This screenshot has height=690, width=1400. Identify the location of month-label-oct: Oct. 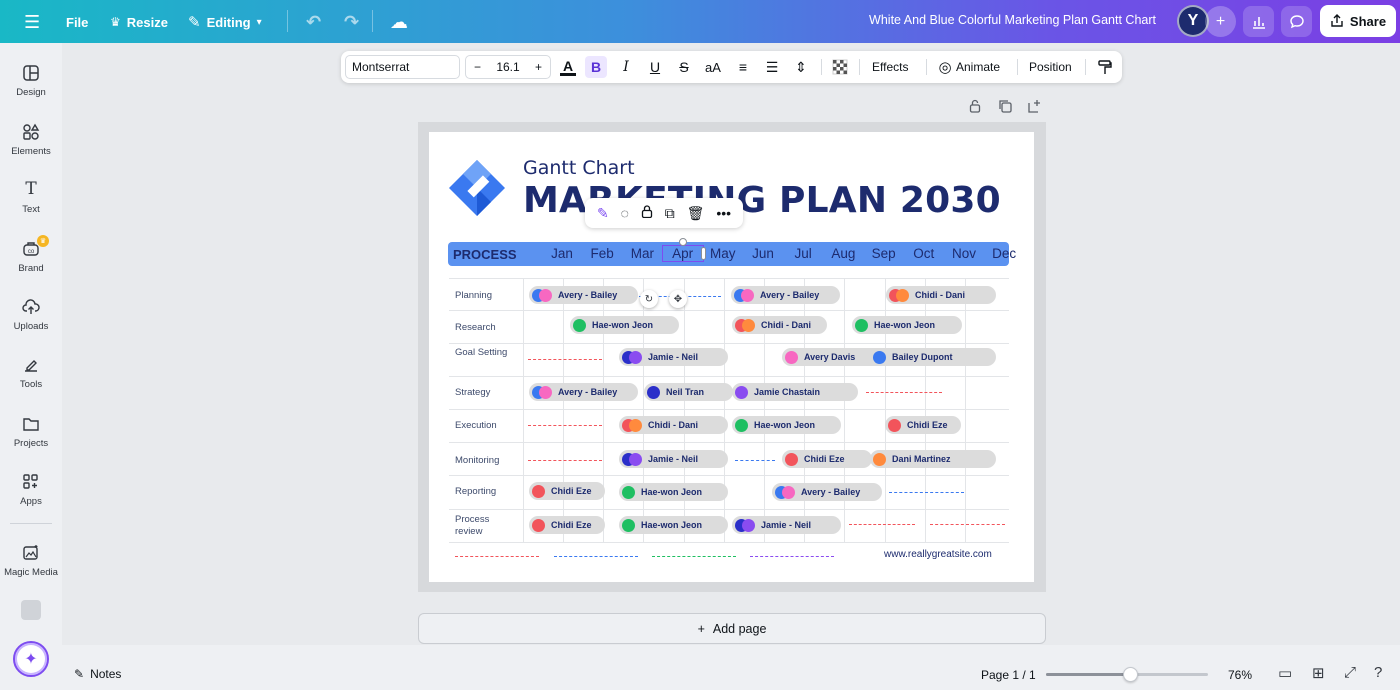
(924, 253).